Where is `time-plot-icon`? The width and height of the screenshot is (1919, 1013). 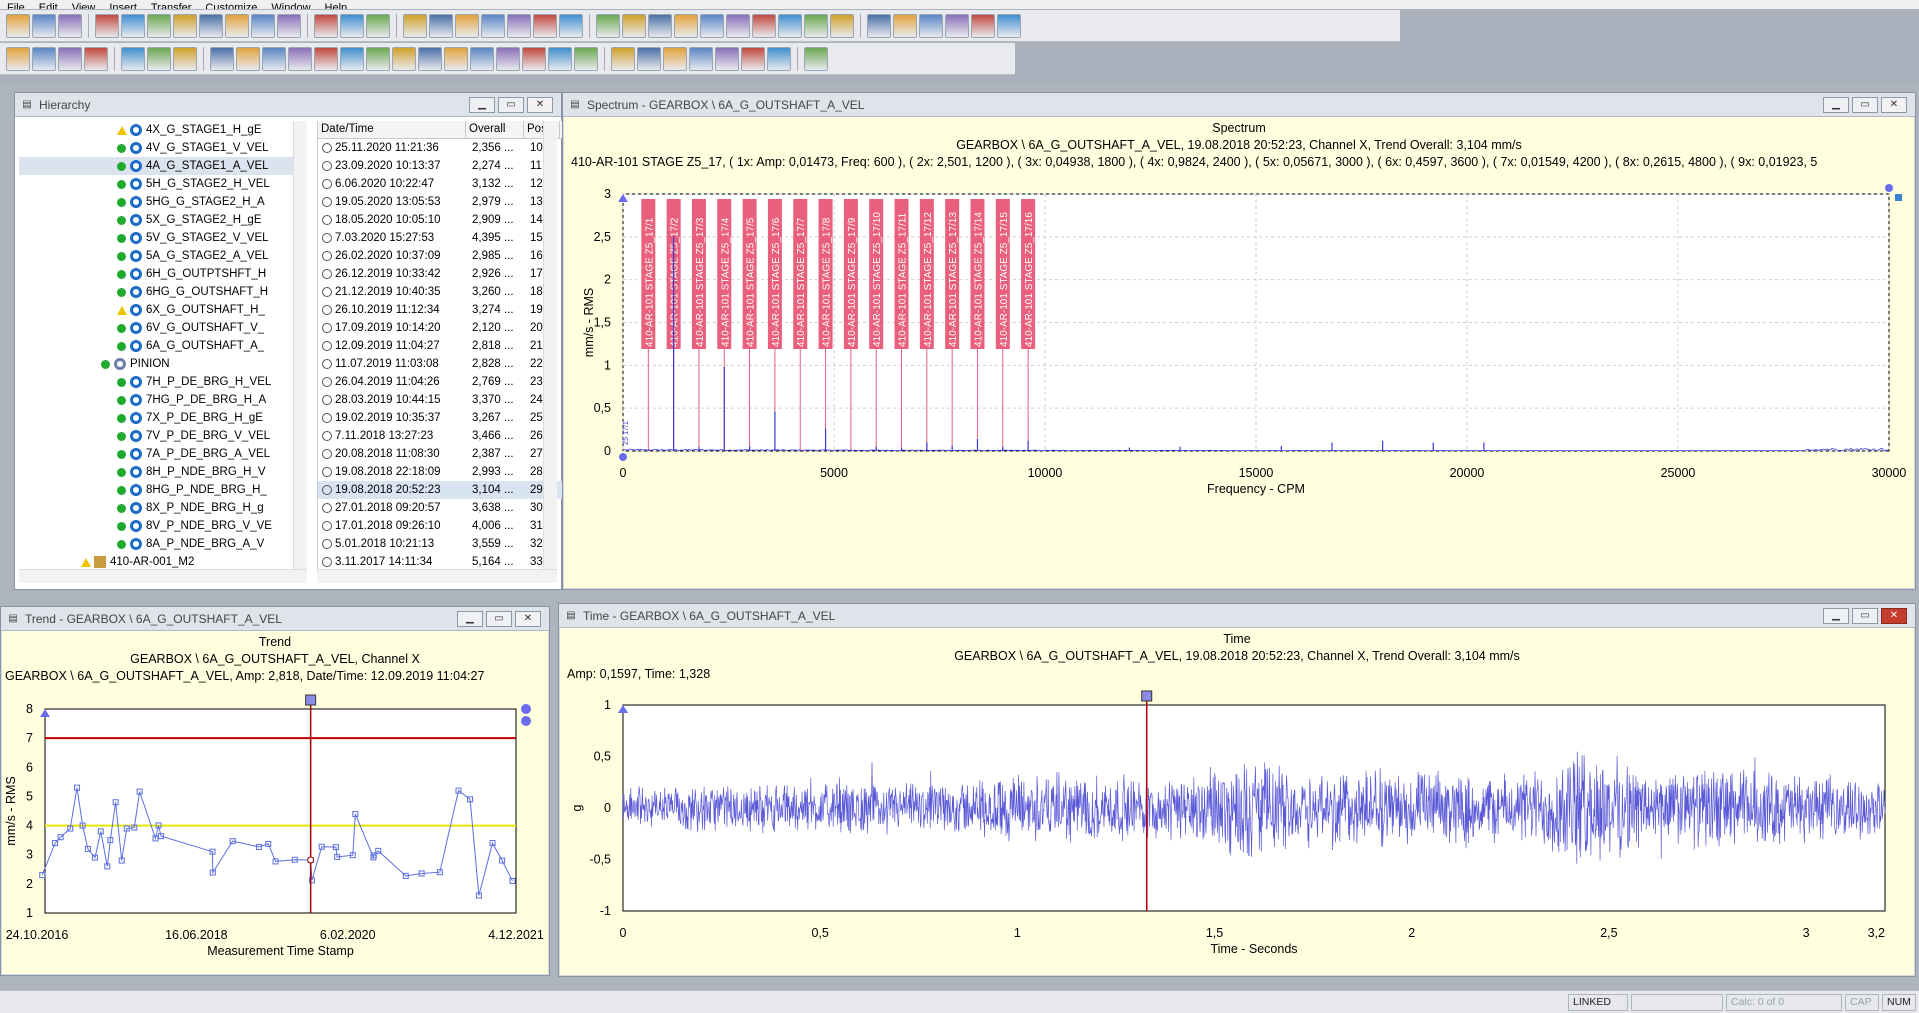 time-plot-icon is located at coordinates (493, 25).